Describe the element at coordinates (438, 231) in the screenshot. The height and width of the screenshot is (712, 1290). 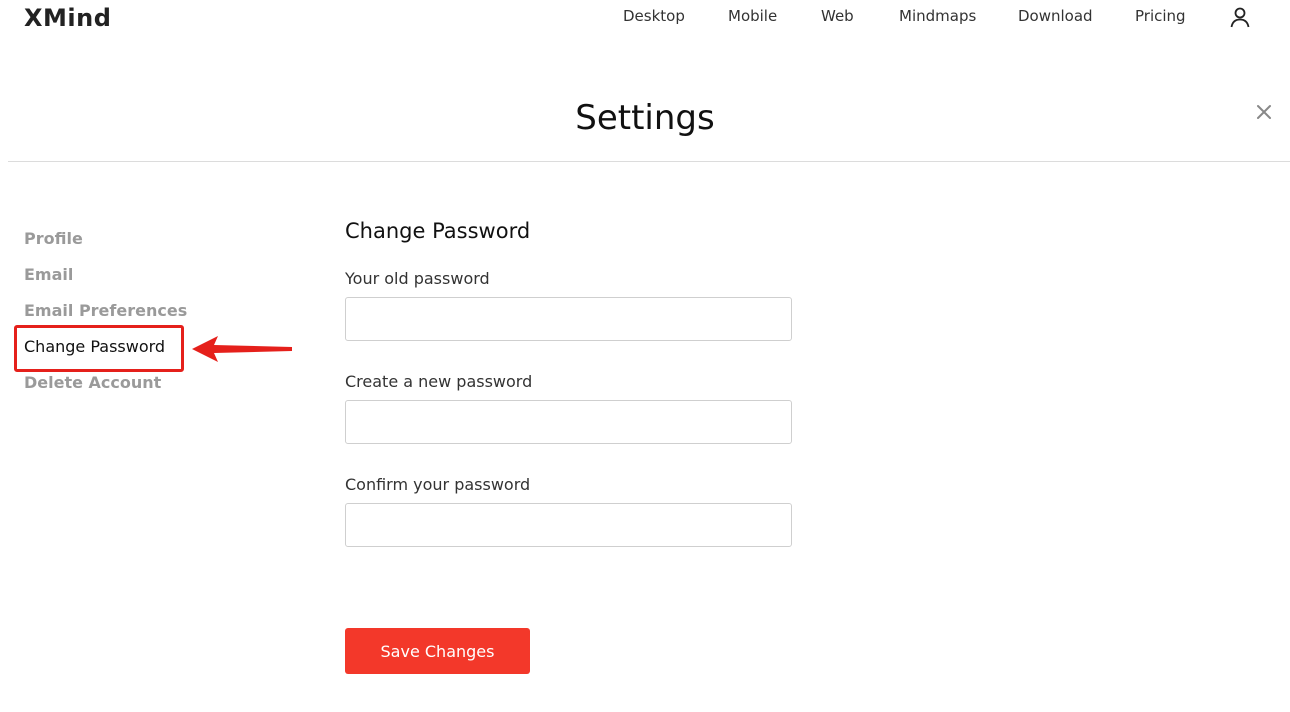
I see `form-title: Change Password` at that location.